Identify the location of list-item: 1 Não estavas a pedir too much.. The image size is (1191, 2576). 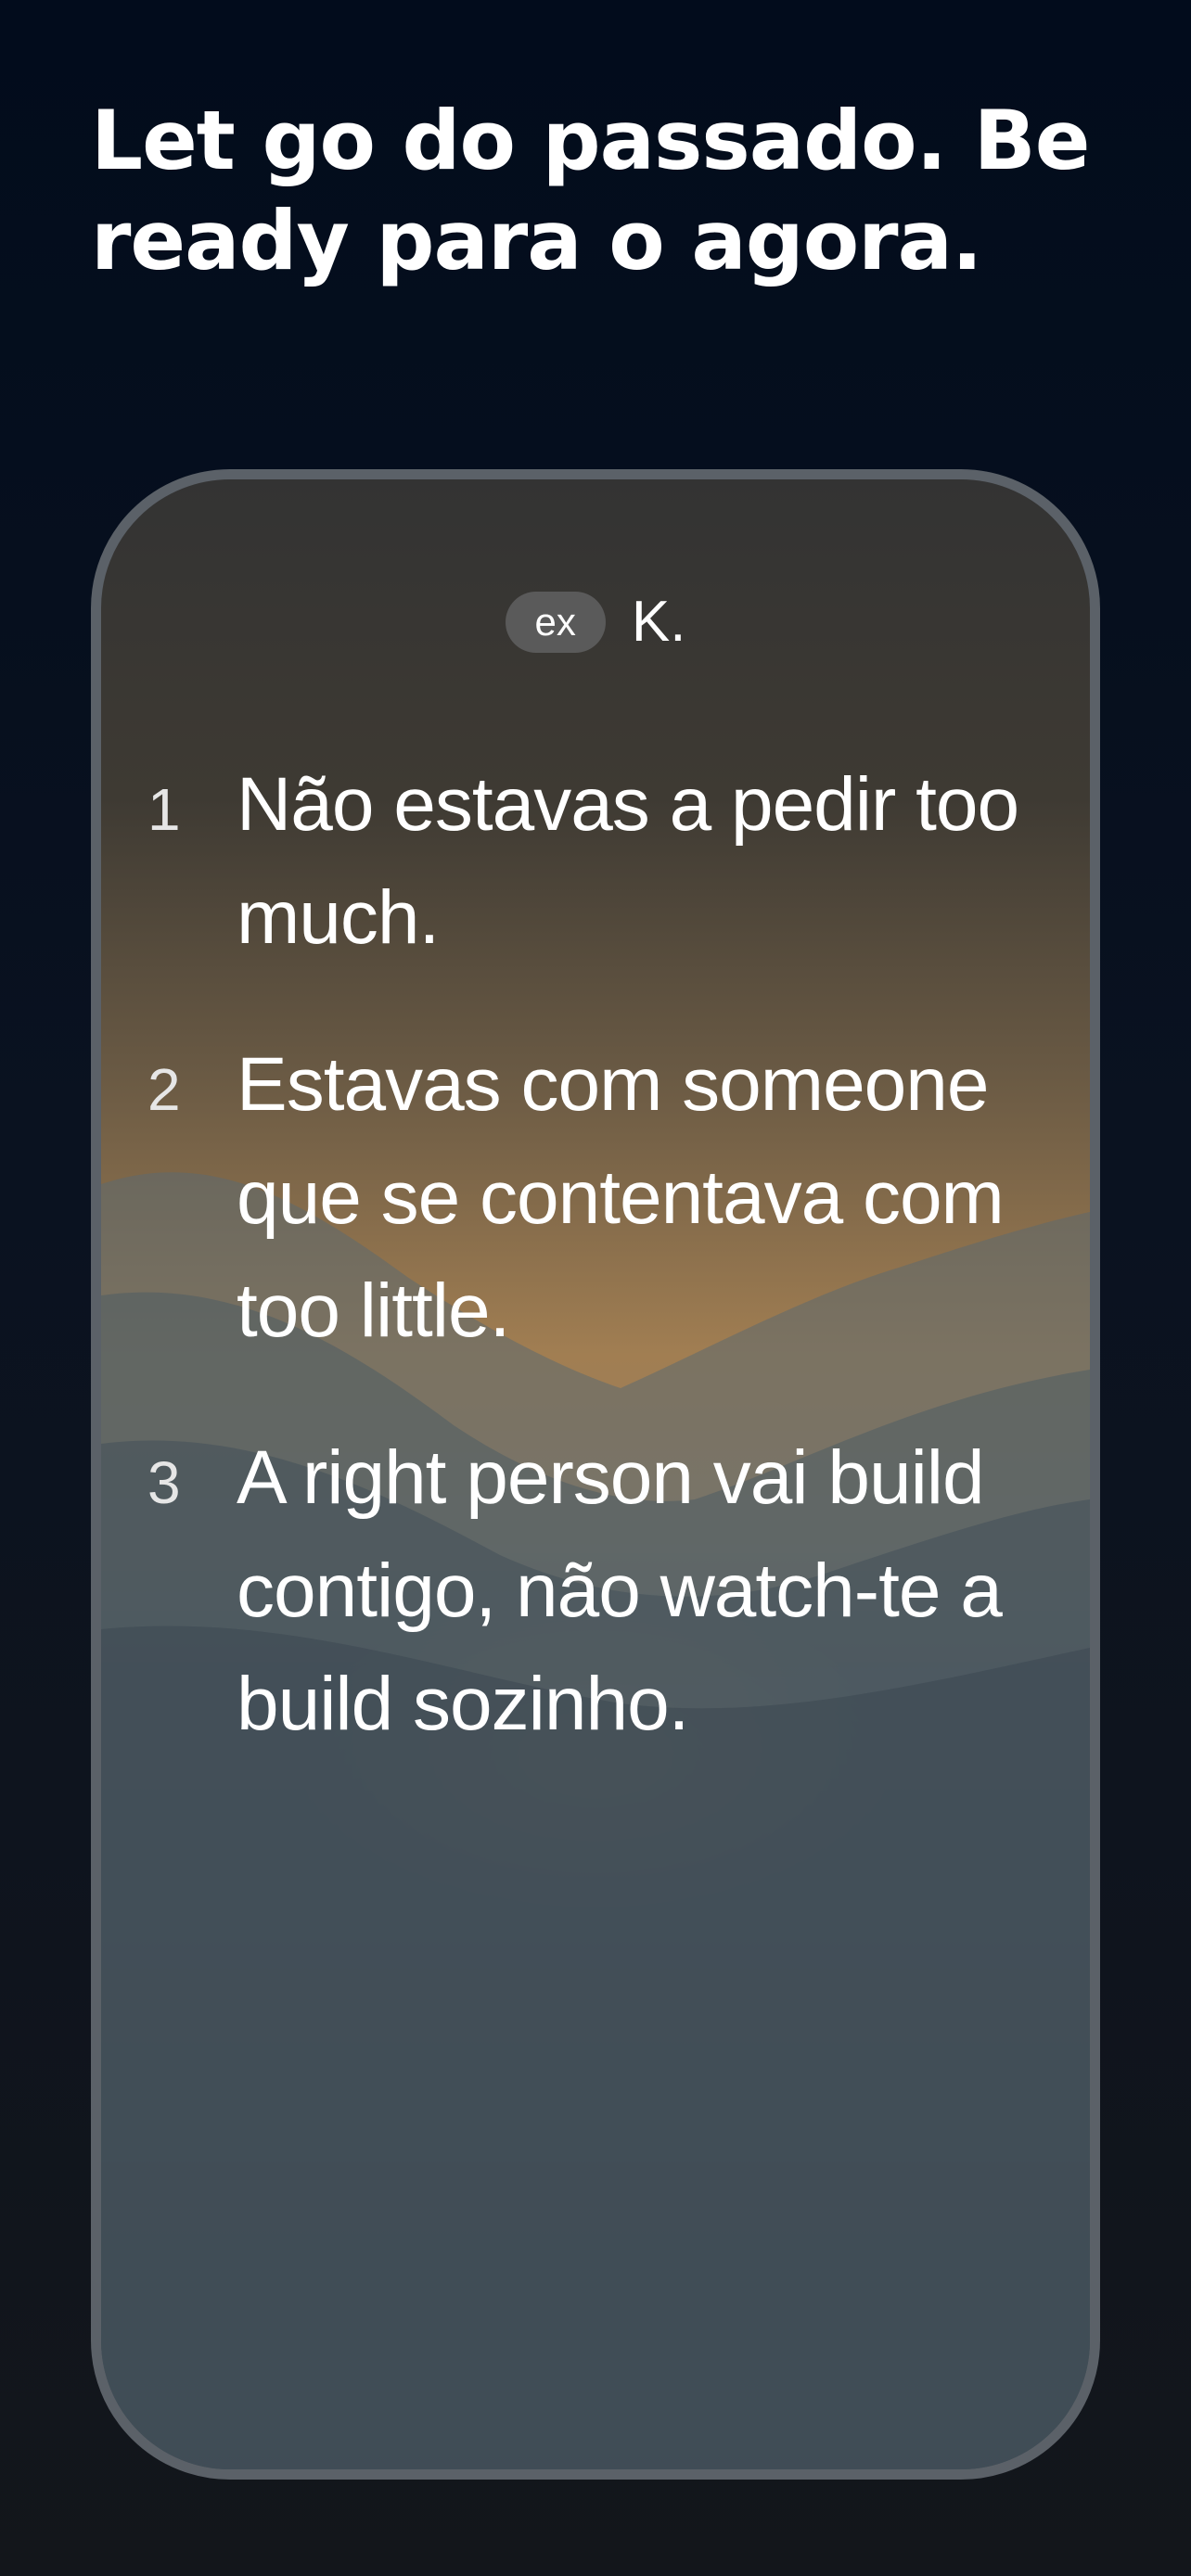
(592, 861).